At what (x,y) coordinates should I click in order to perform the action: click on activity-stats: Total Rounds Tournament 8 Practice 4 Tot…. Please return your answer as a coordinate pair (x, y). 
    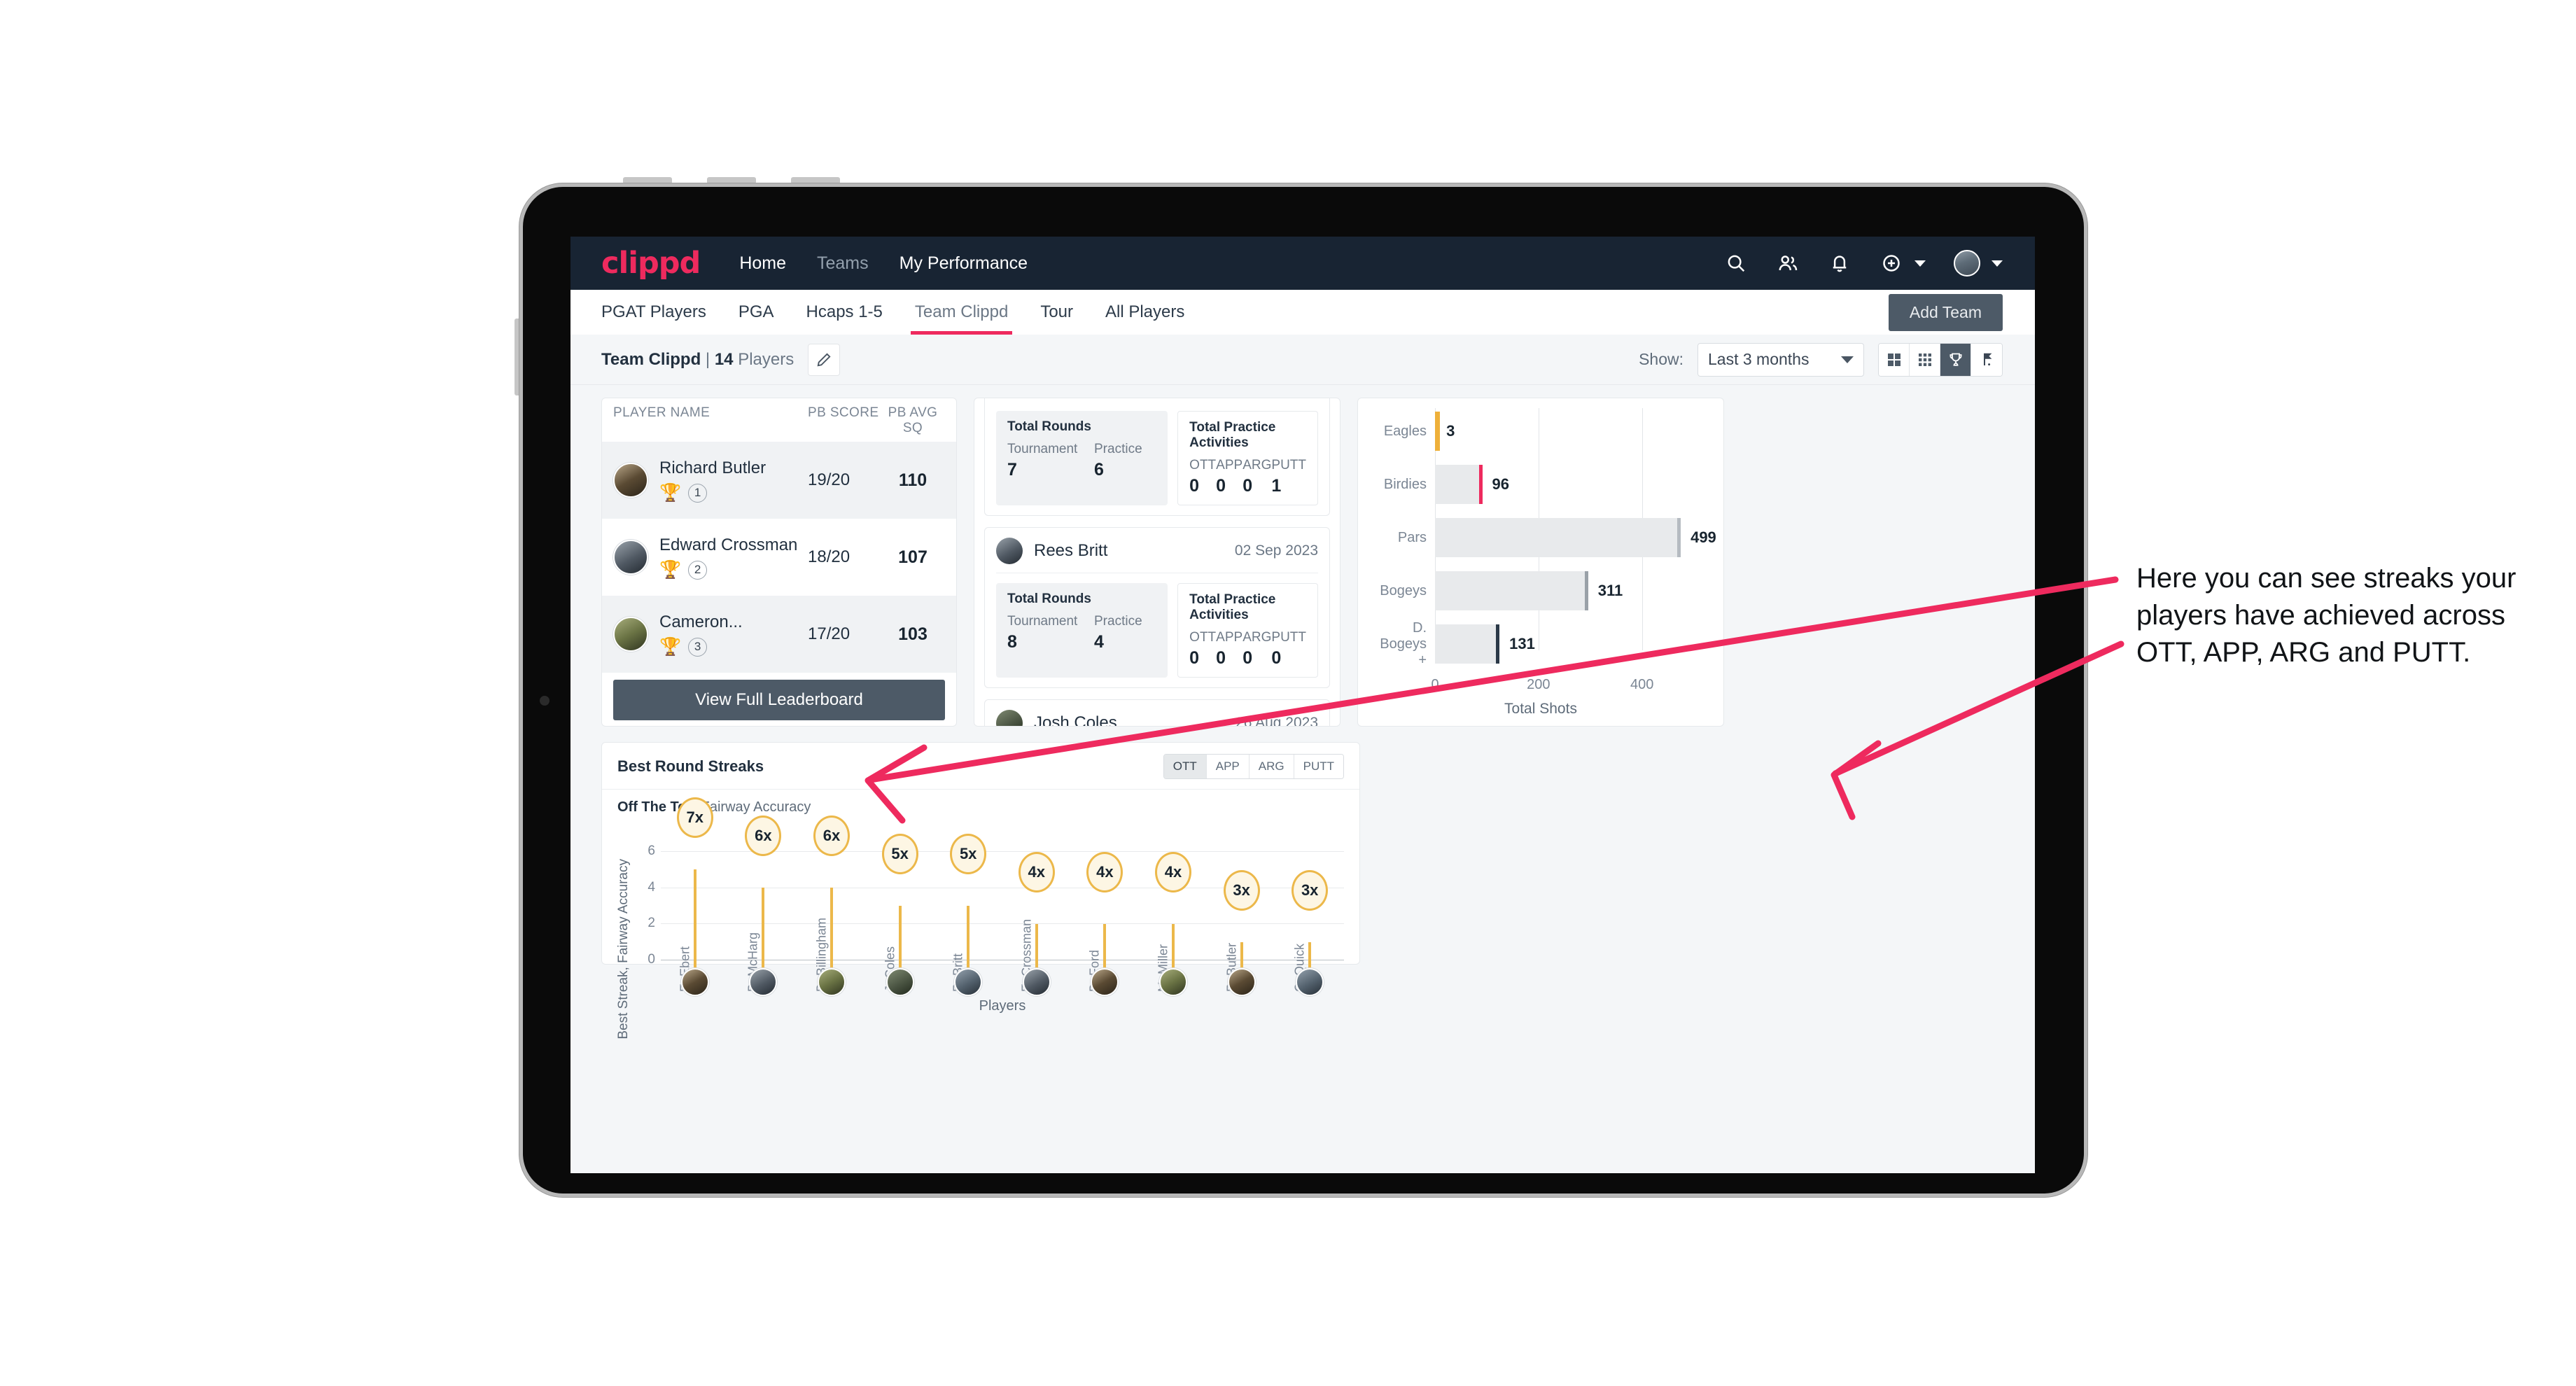
    Looking at the image, I should click on (1157, 630).